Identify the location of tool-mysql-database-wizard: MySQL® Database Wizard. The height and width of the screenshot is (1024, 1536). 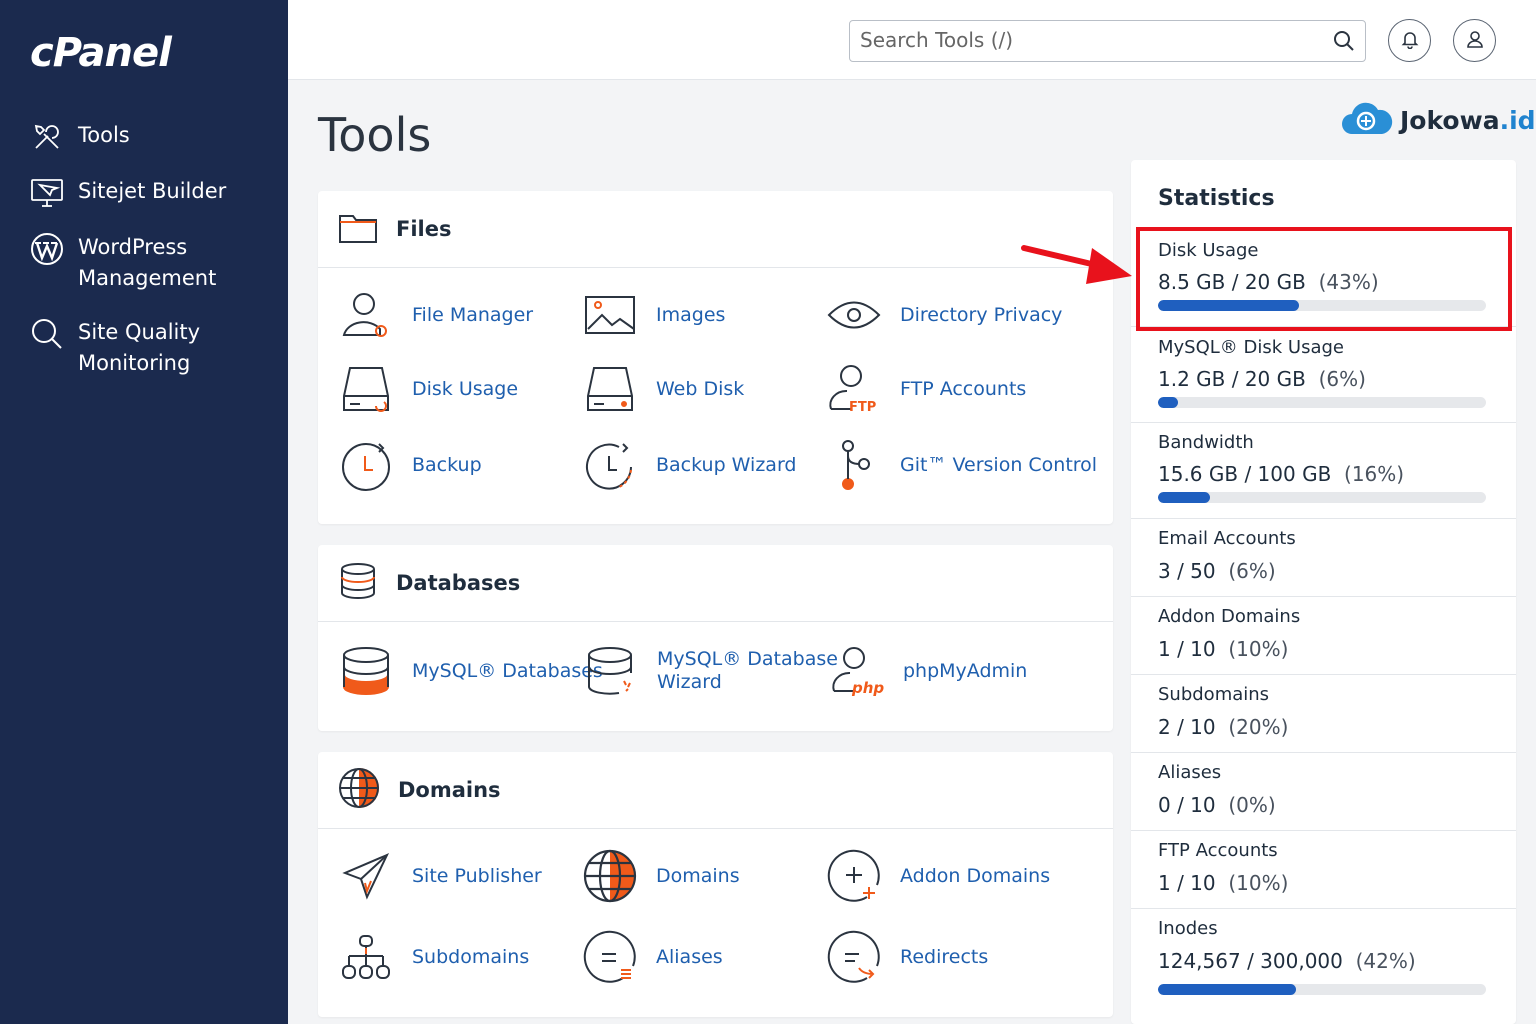
(710, 671).